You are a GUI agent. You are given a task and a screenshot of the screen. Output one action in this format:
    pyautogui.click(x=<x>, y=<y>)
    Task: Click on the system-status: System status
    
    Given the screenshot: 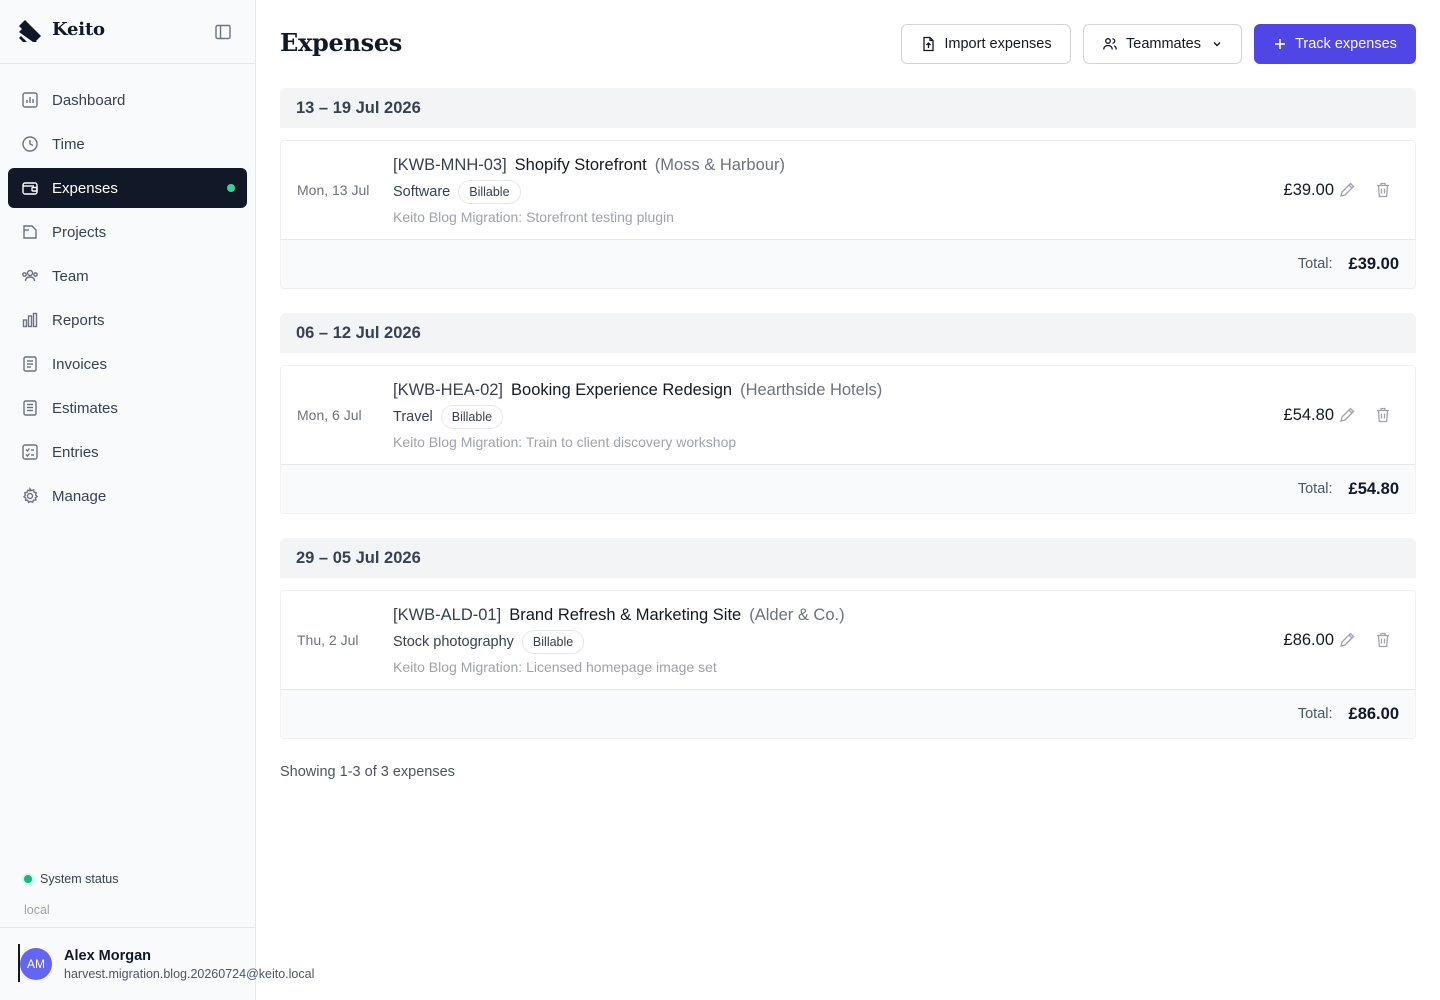 What is the action you would take?
    pyautogui.click(x=71, y=879)
    